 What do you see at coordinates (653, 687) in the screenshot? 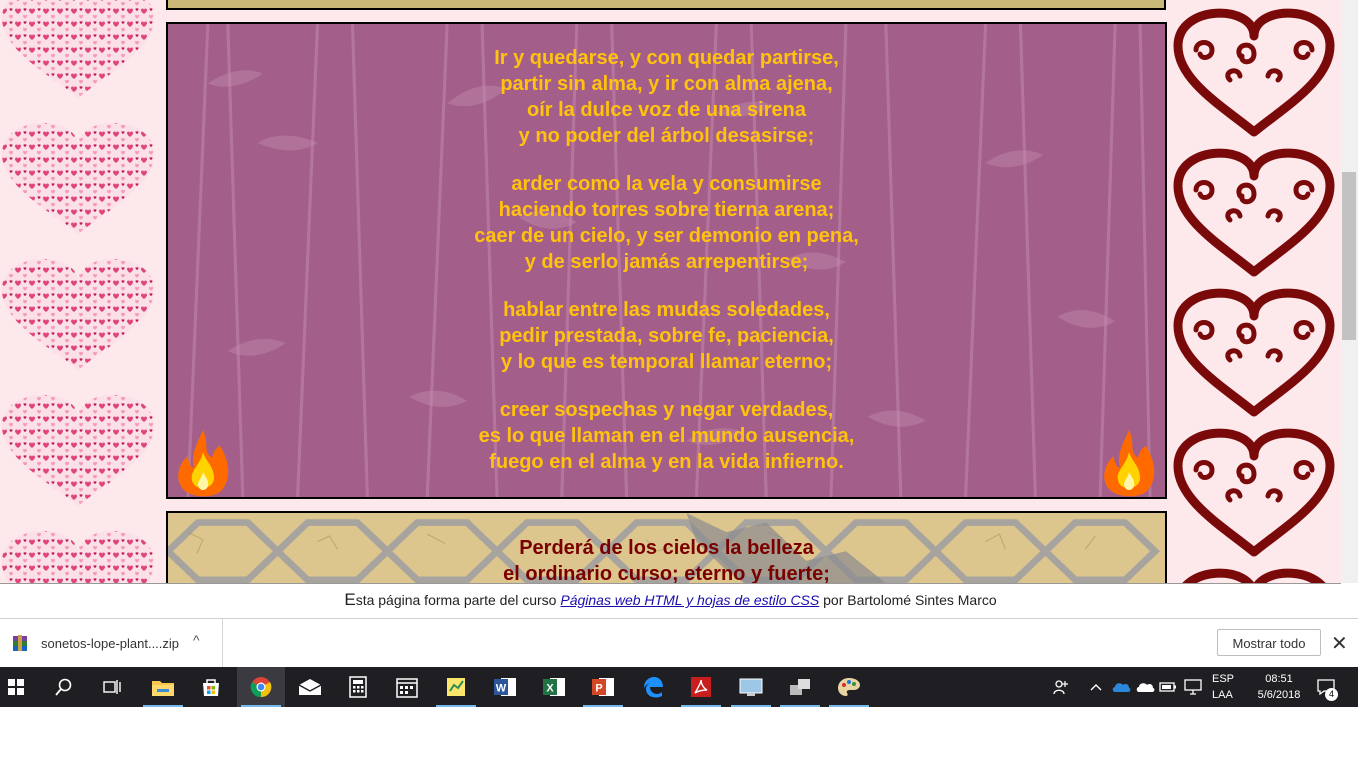
I see `edge-icon` at bounding box center [653, 687].